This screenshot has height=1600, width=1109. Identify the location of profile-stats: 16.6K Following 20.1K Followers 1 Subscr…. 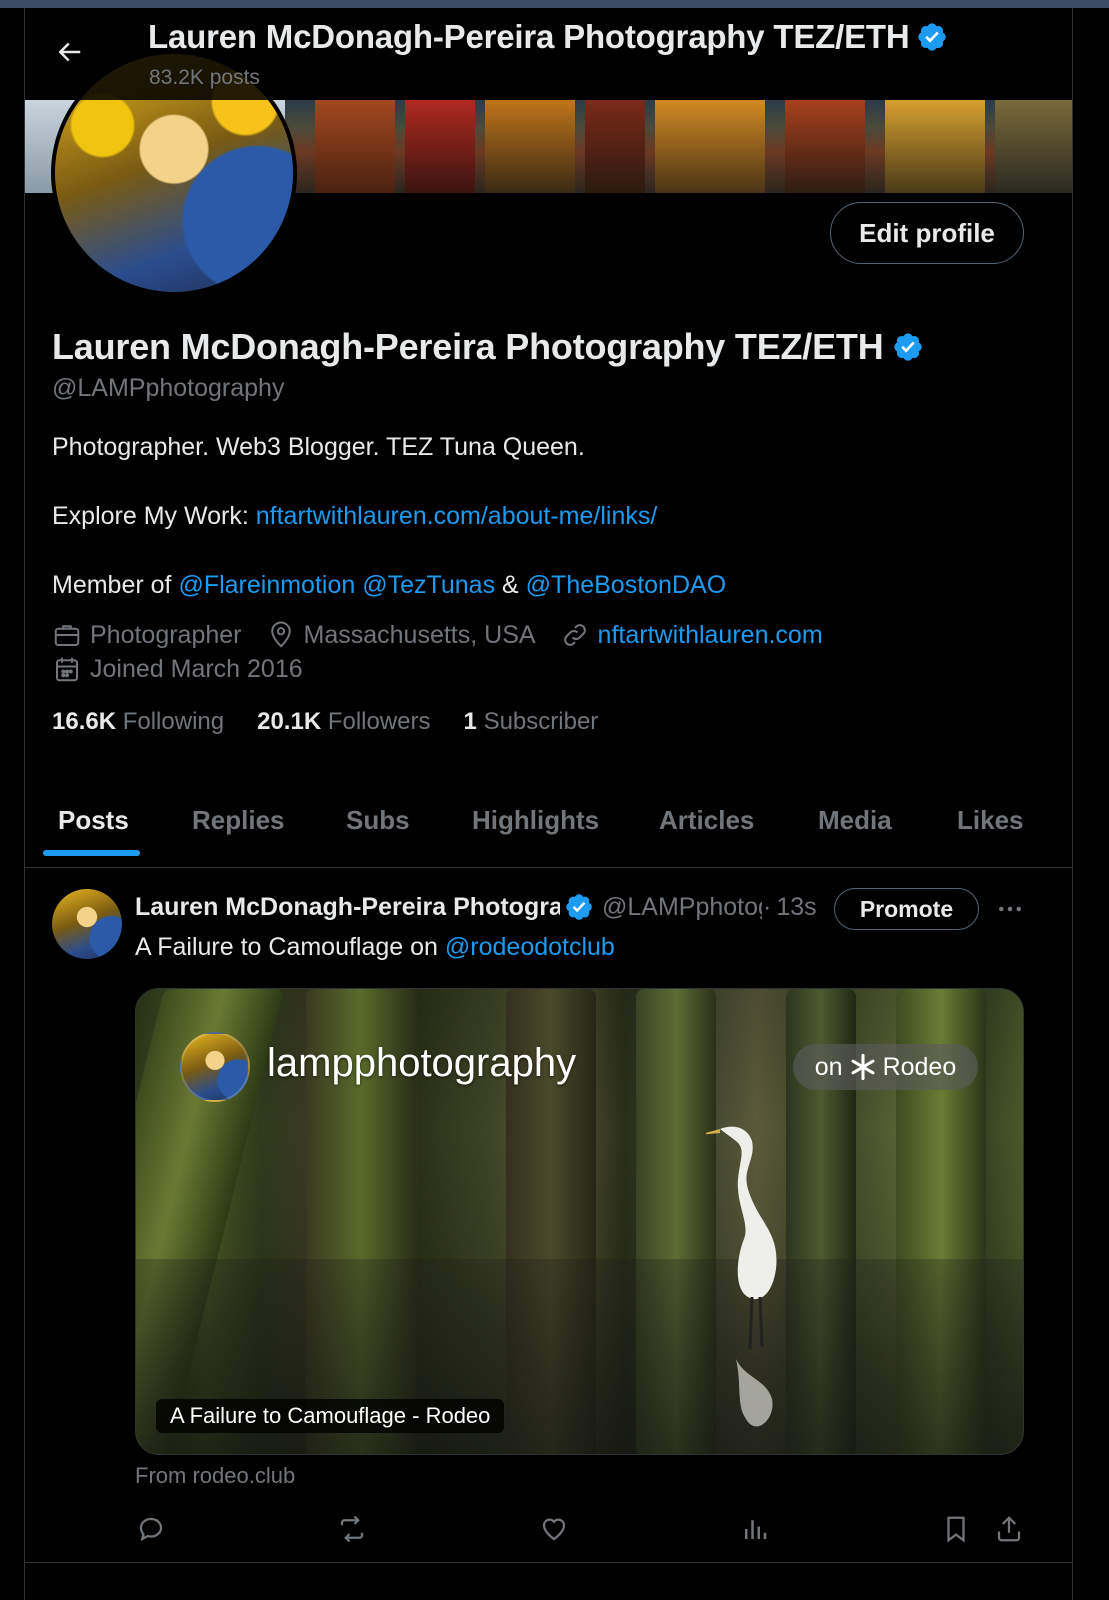
(341, 722).